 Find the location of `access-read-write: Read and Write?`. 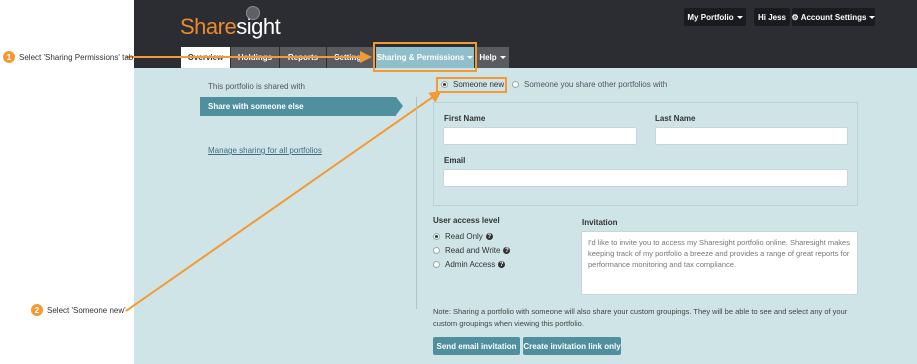

access-read-write: Read and Write? is located at coordinates (472, 250).